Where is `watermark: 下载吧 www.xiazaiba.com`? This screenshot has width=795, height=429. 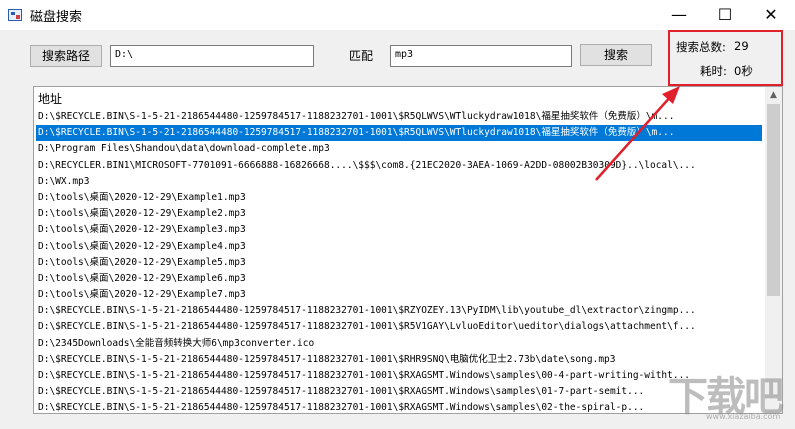
watermark: 下载吧 www.xiazaiba.com is located at coordinates (730, 394).